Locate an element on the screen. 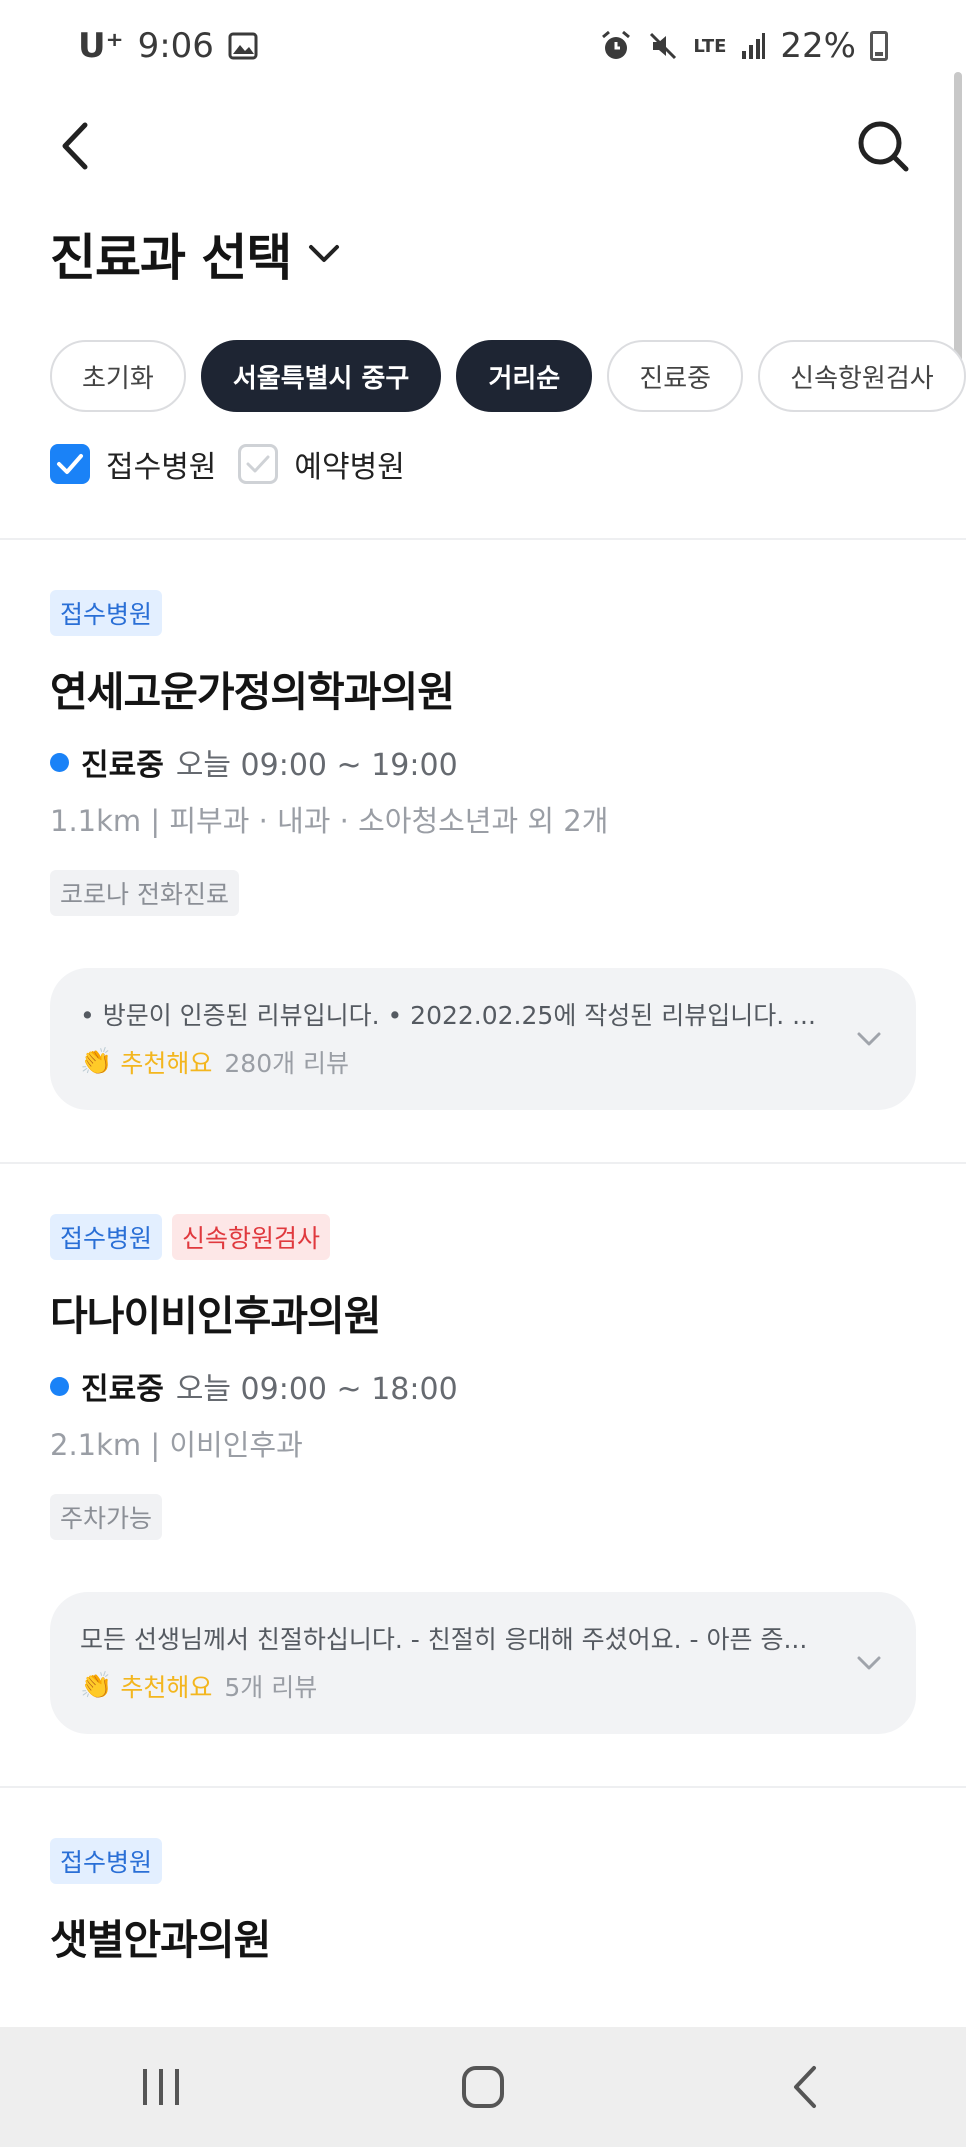 This screenshot has width=966, height=2147. distance-departments: 2.1km | 이비인후과 is located at coordinates (176, 1445).